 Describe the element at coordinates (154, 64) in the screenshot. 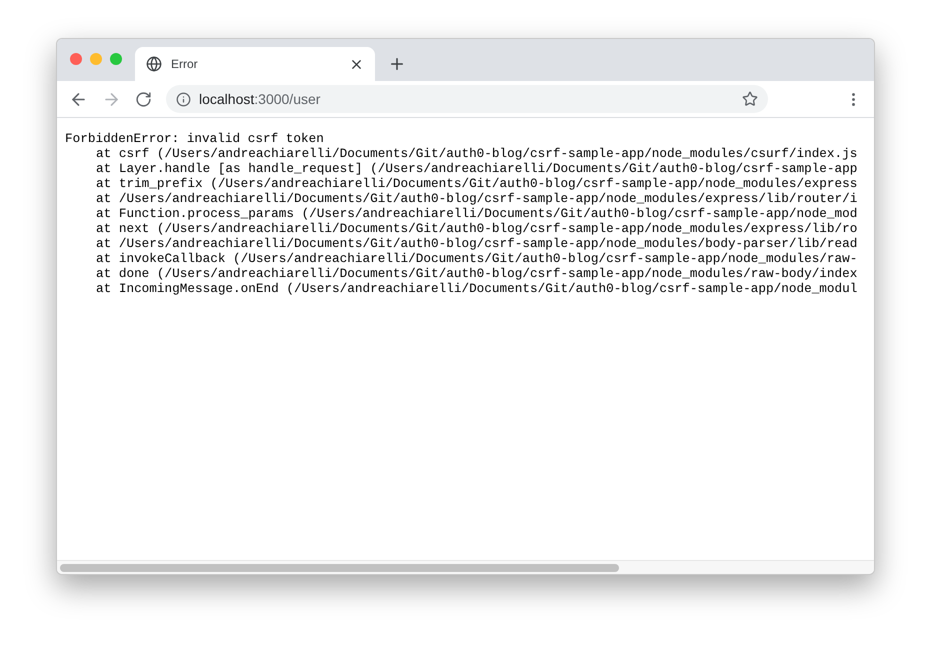

I see `globe-icon` at that location.